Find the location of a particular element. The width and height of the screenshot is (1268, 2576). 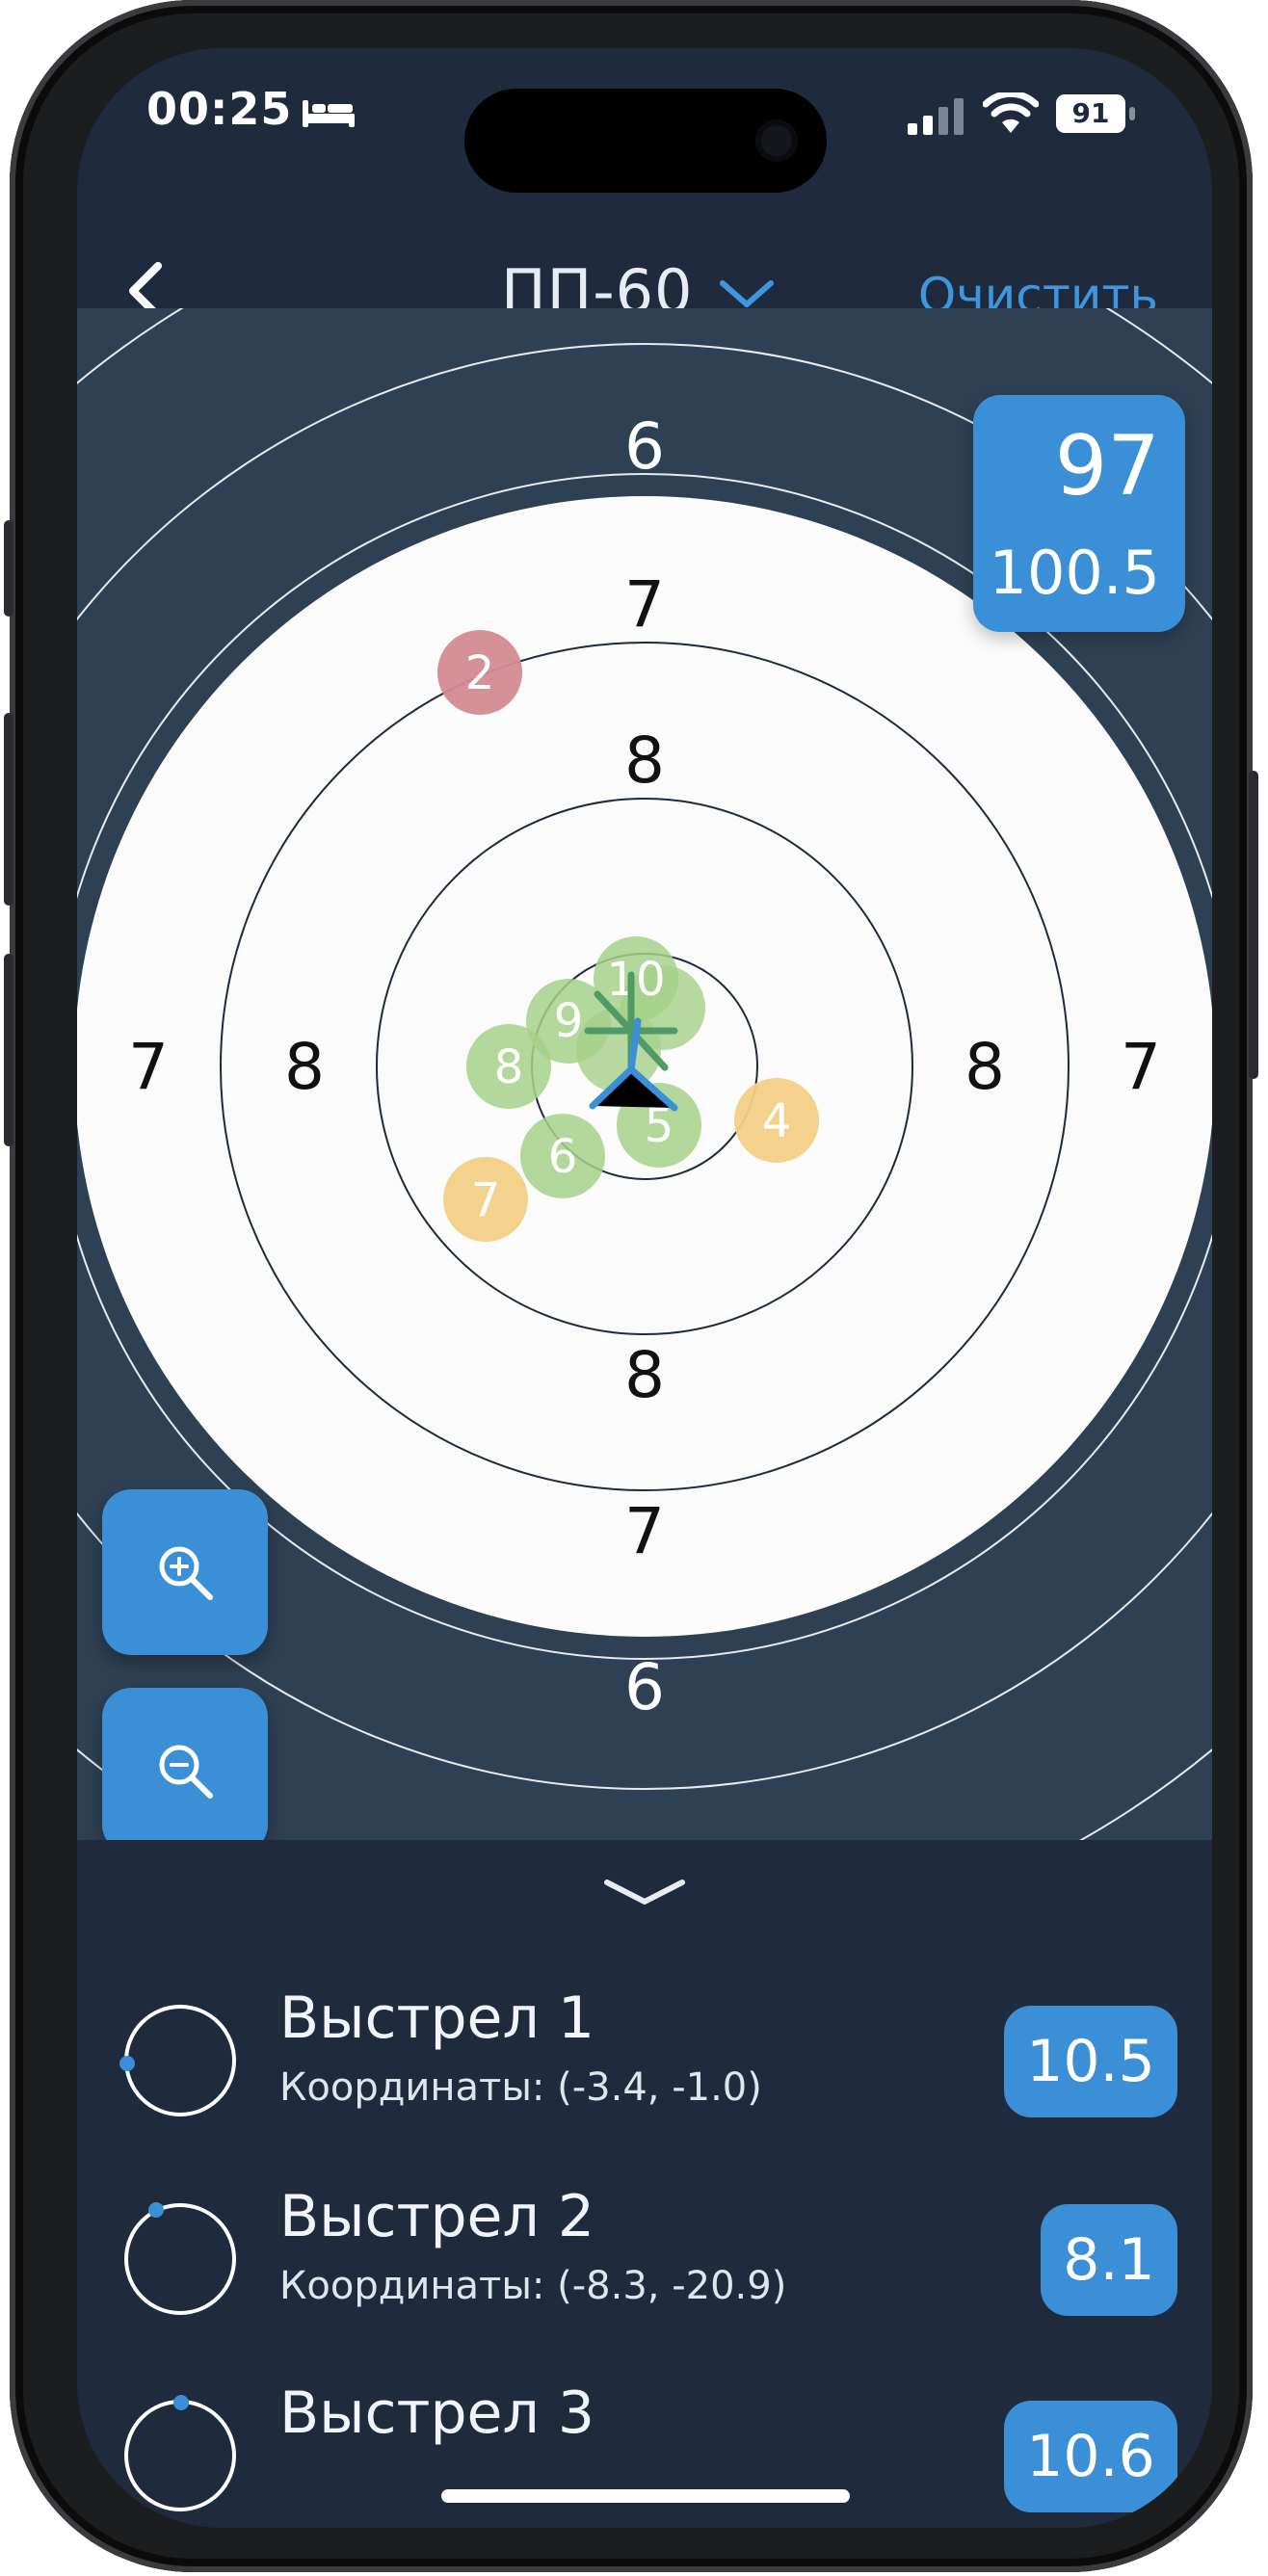

camera-icon is located at coordinates (776, 141).